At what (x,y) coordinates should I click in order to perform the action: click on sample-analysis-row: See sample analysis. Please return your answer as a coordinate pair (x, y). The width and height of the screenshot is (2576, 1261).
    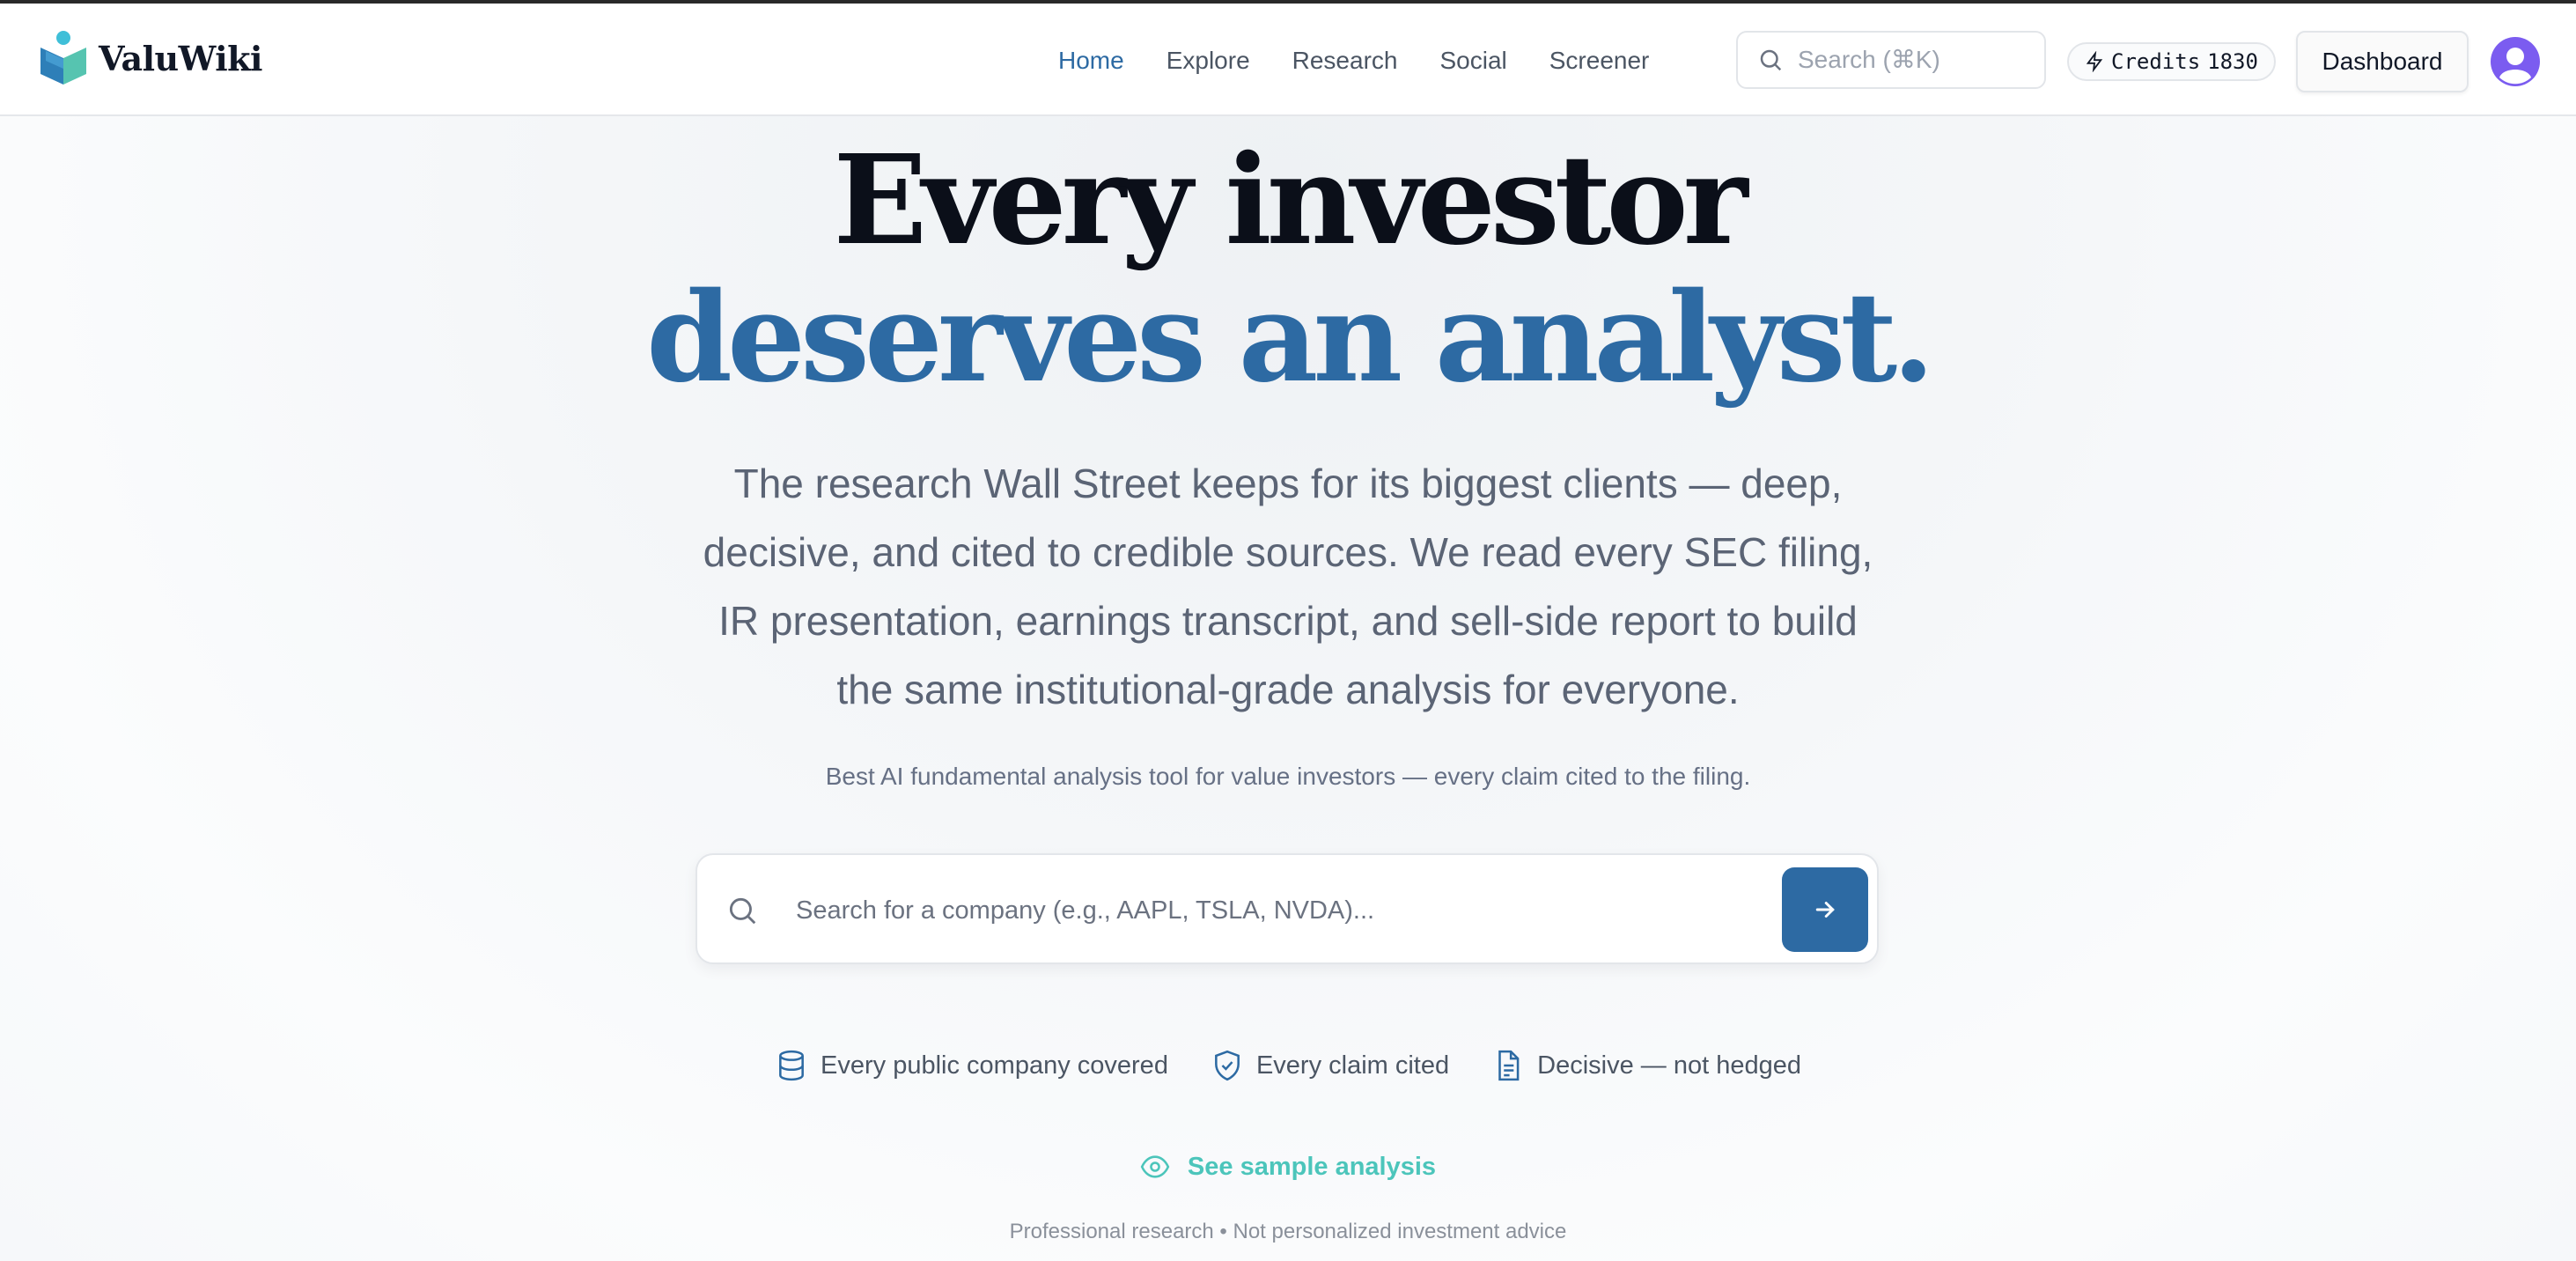
    Looking at the image, I should click on (1288, 1167).